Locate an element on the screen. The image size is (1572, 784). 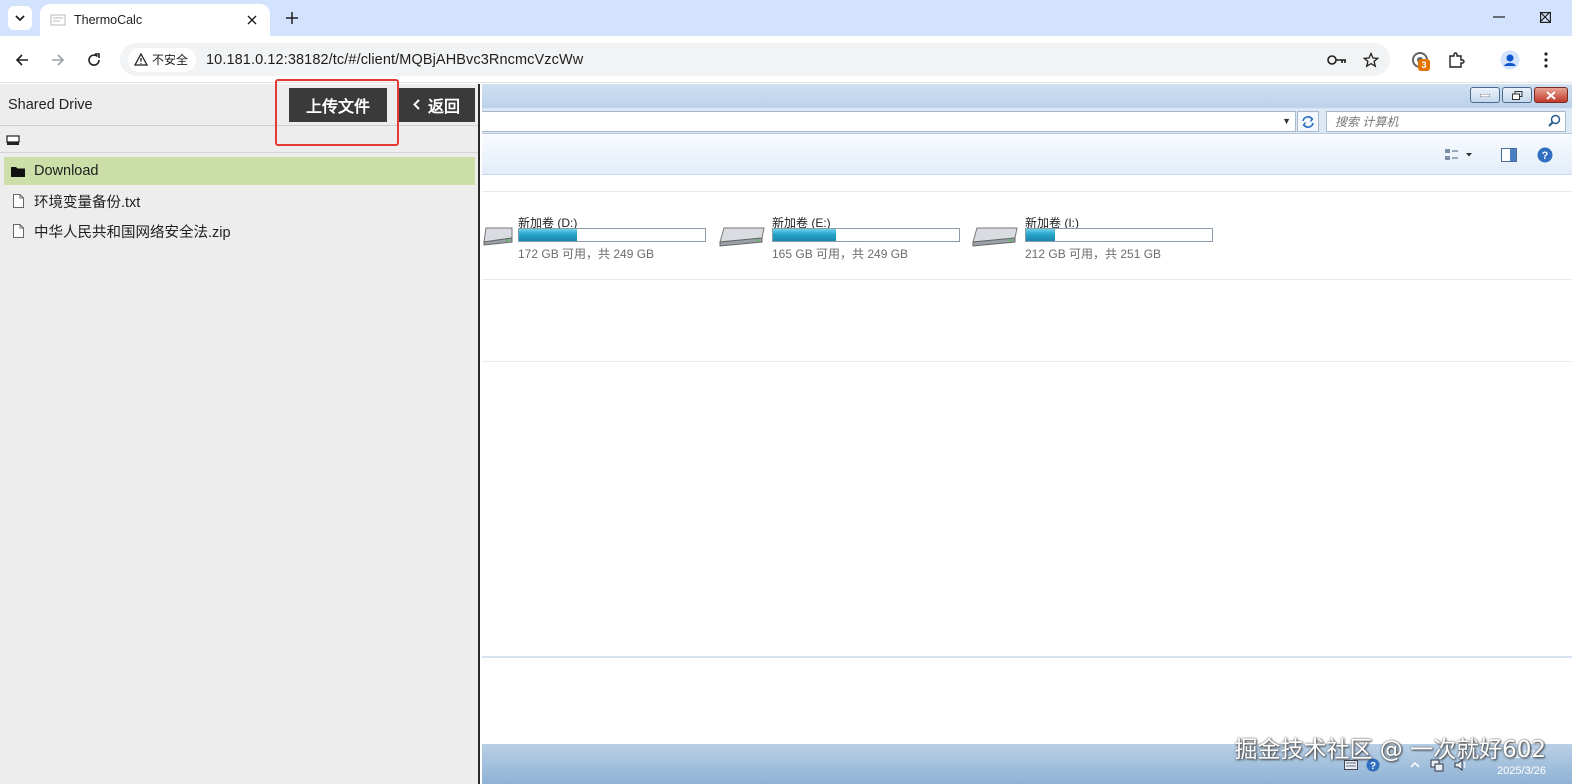
page-icon is located at coordinates (58, 20).